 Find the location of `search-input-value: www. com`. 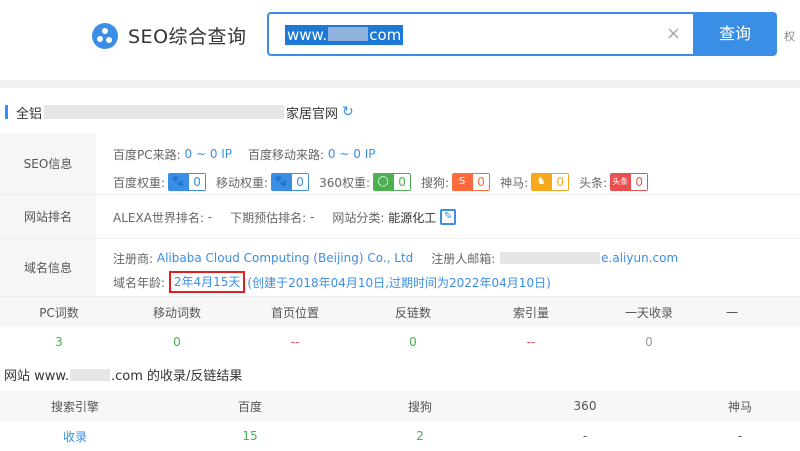

search-input-value: www. com is located at coordinates (344, 35).